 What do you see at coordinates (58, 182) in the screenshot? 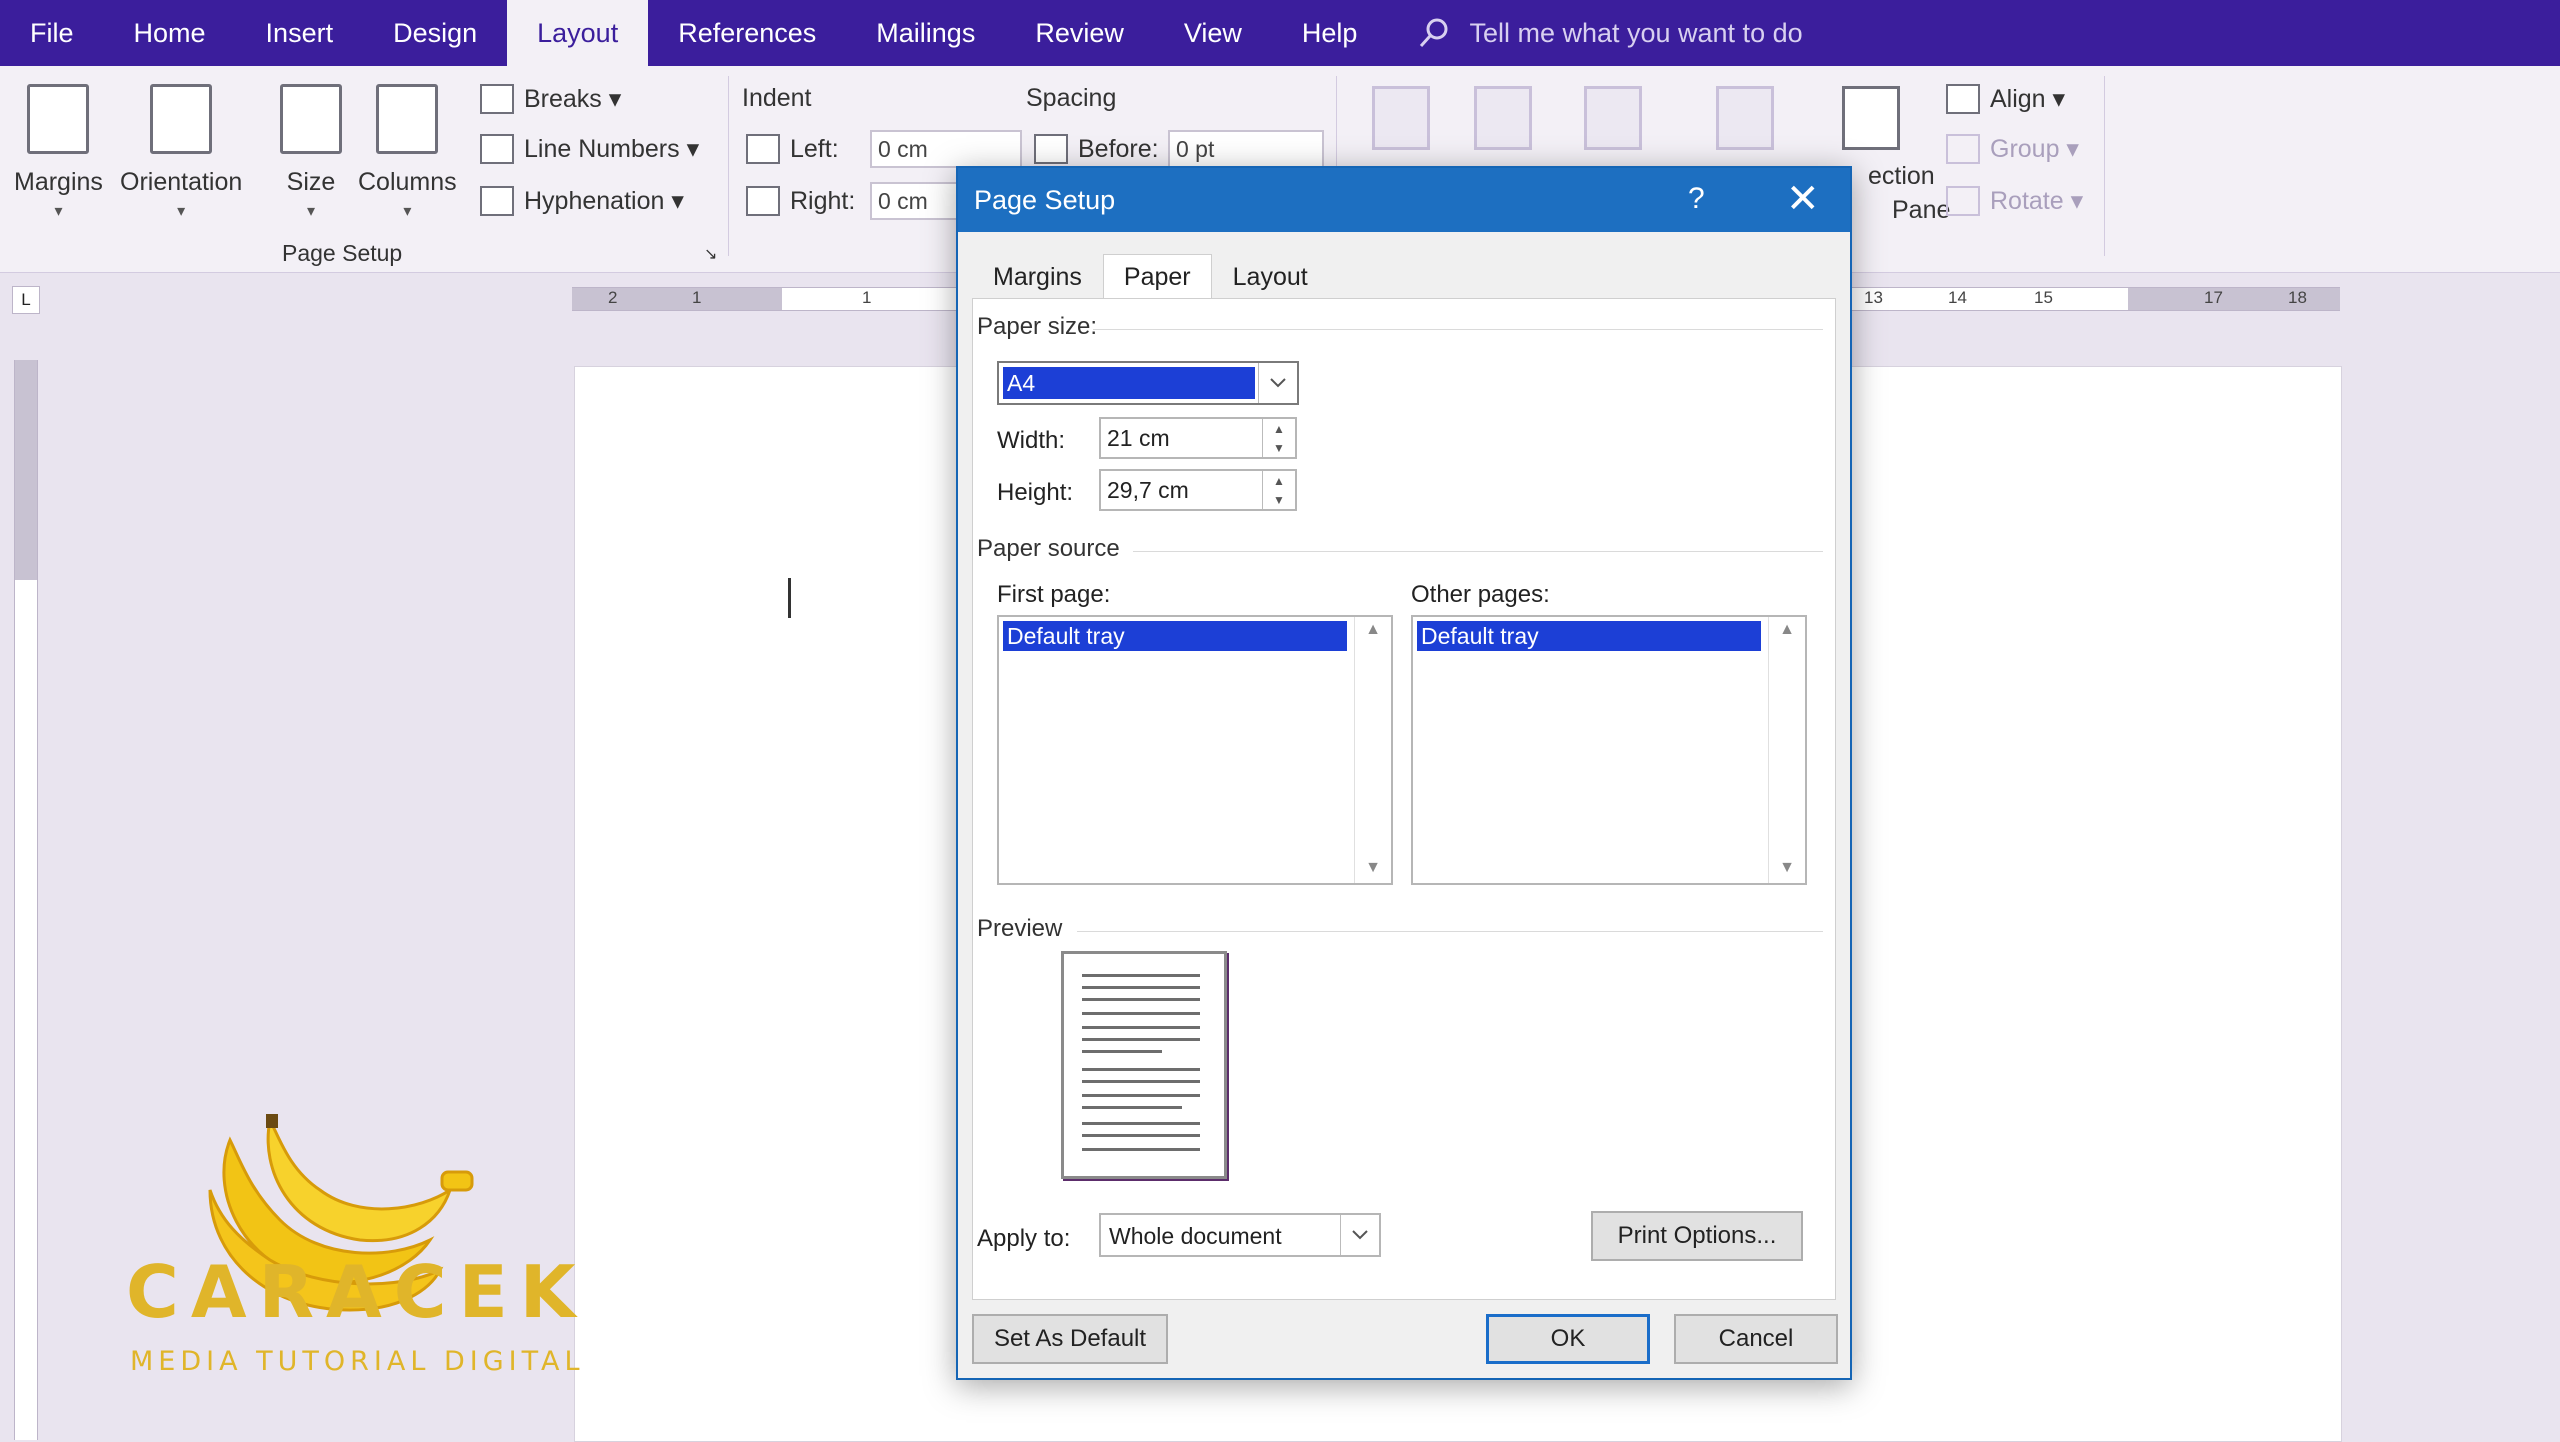
I see `margins-label: Margins` at bounding box center [58, 182].